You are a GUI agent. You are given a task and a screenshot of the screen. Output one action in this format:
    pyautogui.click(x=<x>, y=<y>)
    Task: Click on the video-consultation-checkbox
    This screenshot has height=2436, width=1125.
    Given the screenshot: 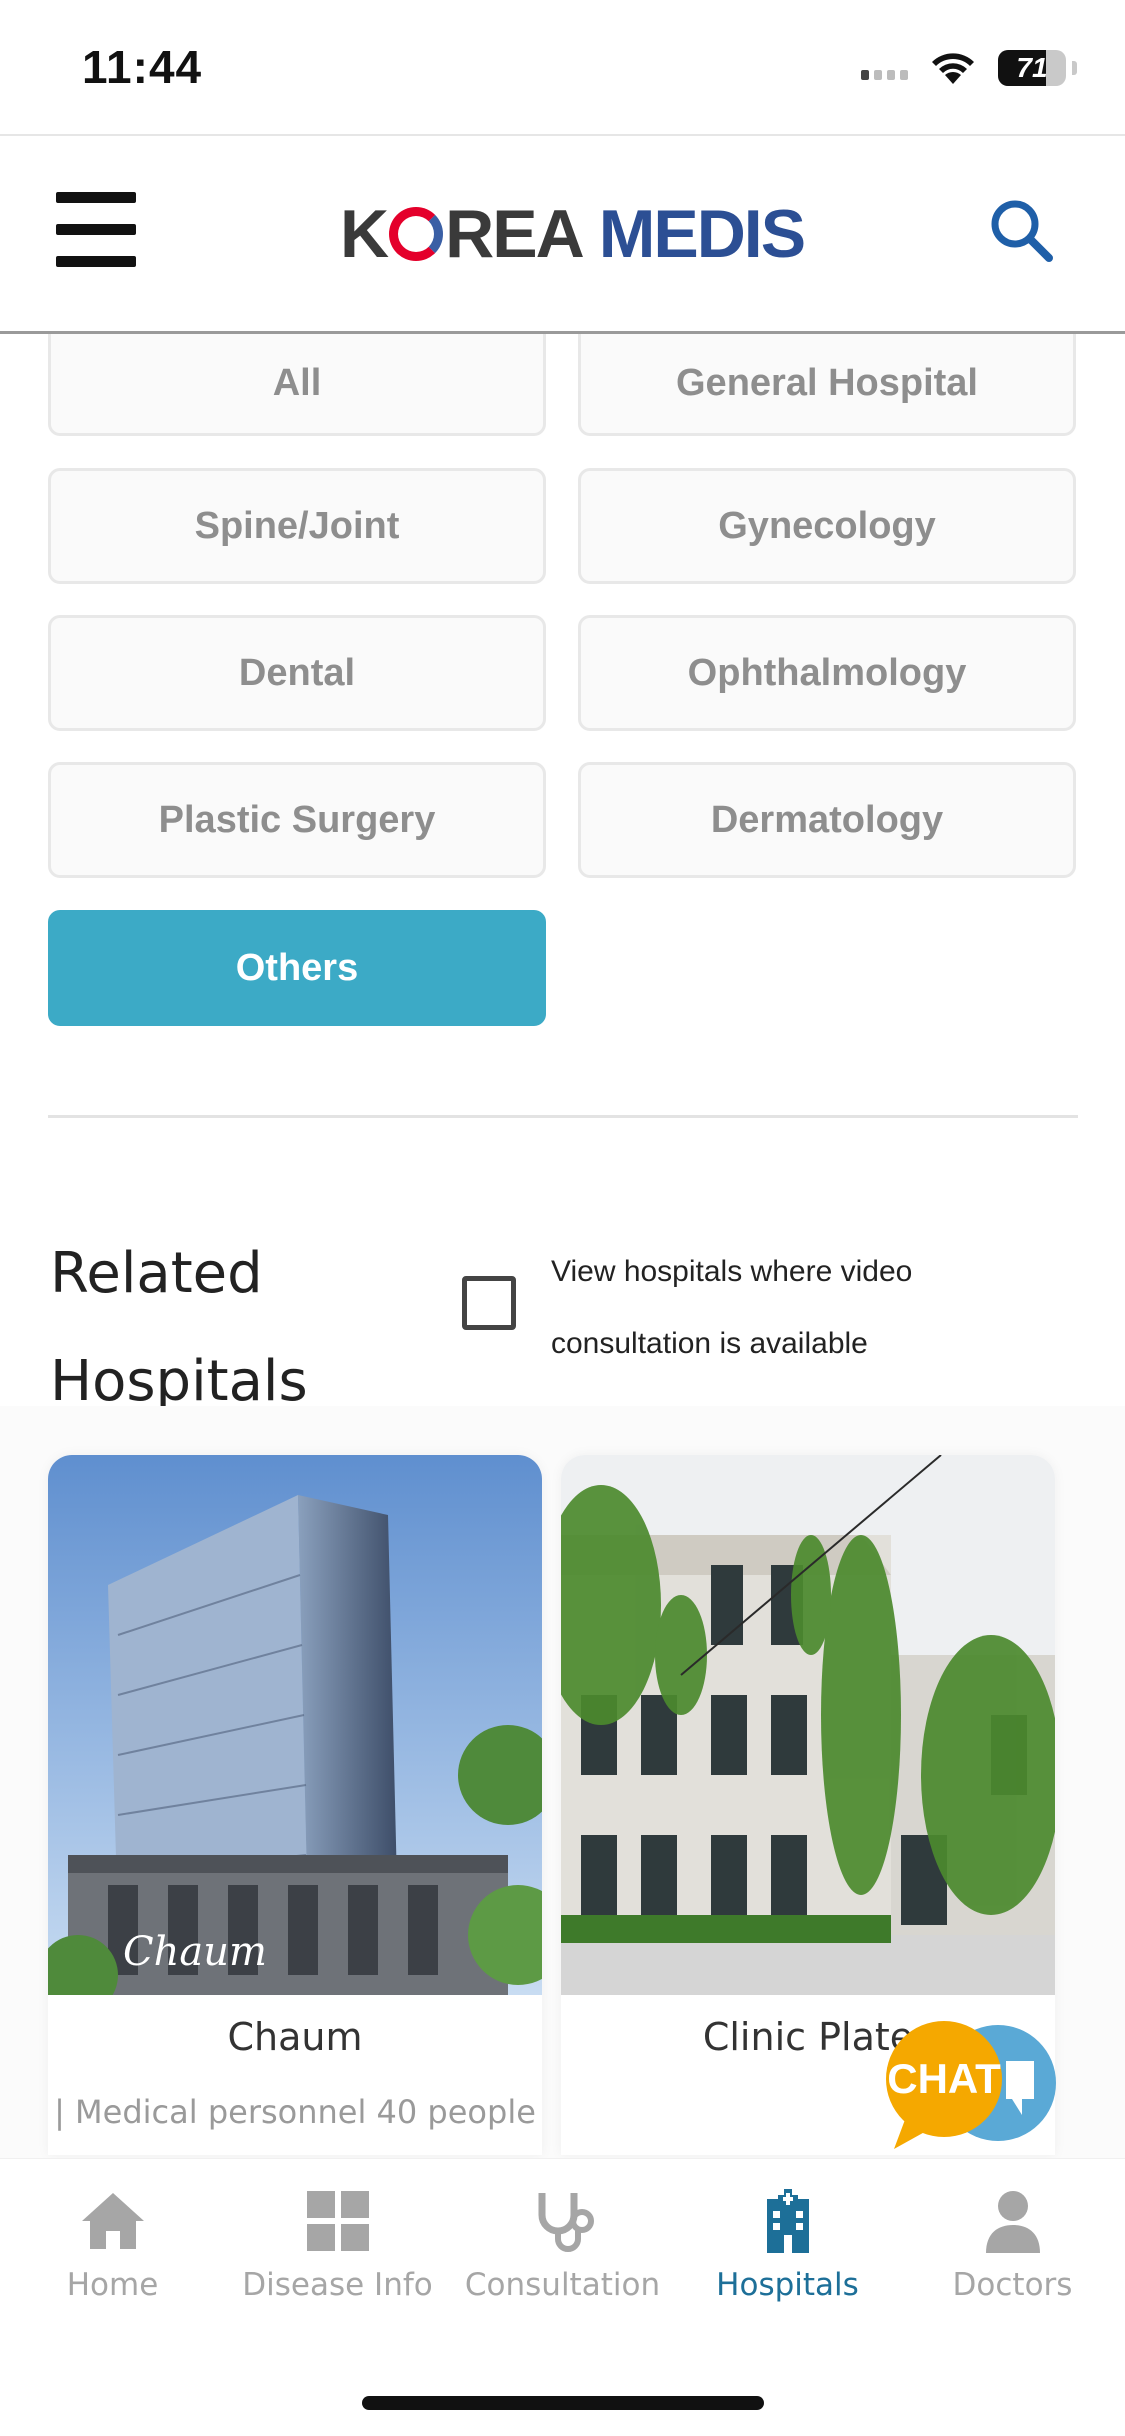 What is the action you would take?
    pyautogui.click(x=489, y=1303)
    